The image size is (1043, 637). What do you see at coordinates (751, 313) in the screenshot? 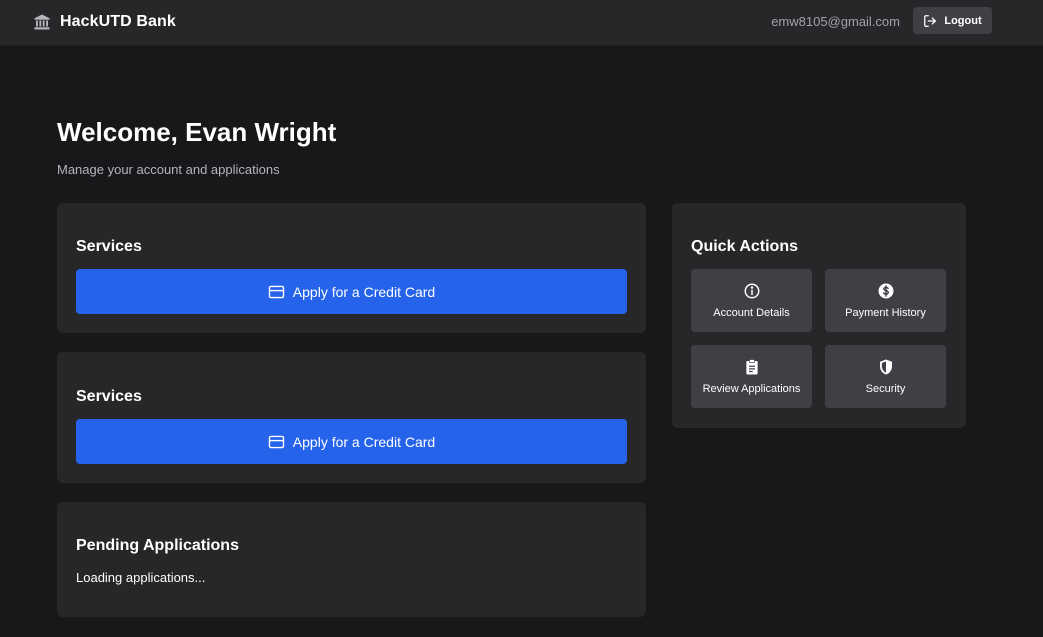
I see `quick-action-label: Account Details` at bounding box center [751, 313].